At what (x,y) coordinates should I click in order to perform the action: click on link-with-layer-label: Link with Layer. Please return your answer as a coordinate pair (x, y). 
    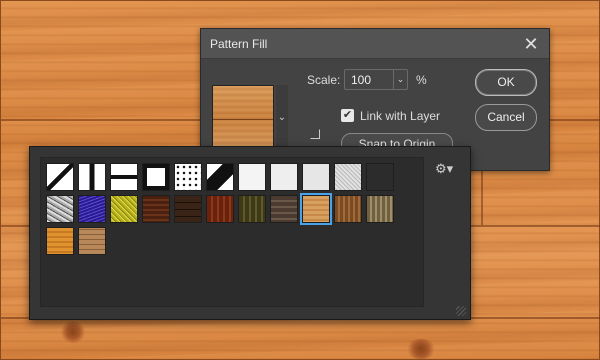
    Looking at the image, I should click on (400, 116).